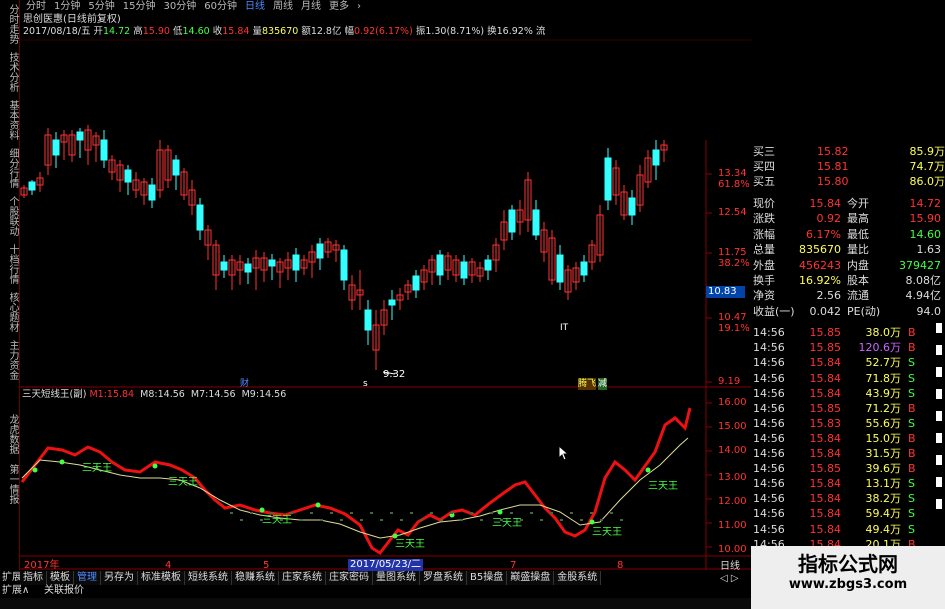  Describe the element at coordinates (255, 6) in the screenshot. I see `tab-daily: 日线` at that location.